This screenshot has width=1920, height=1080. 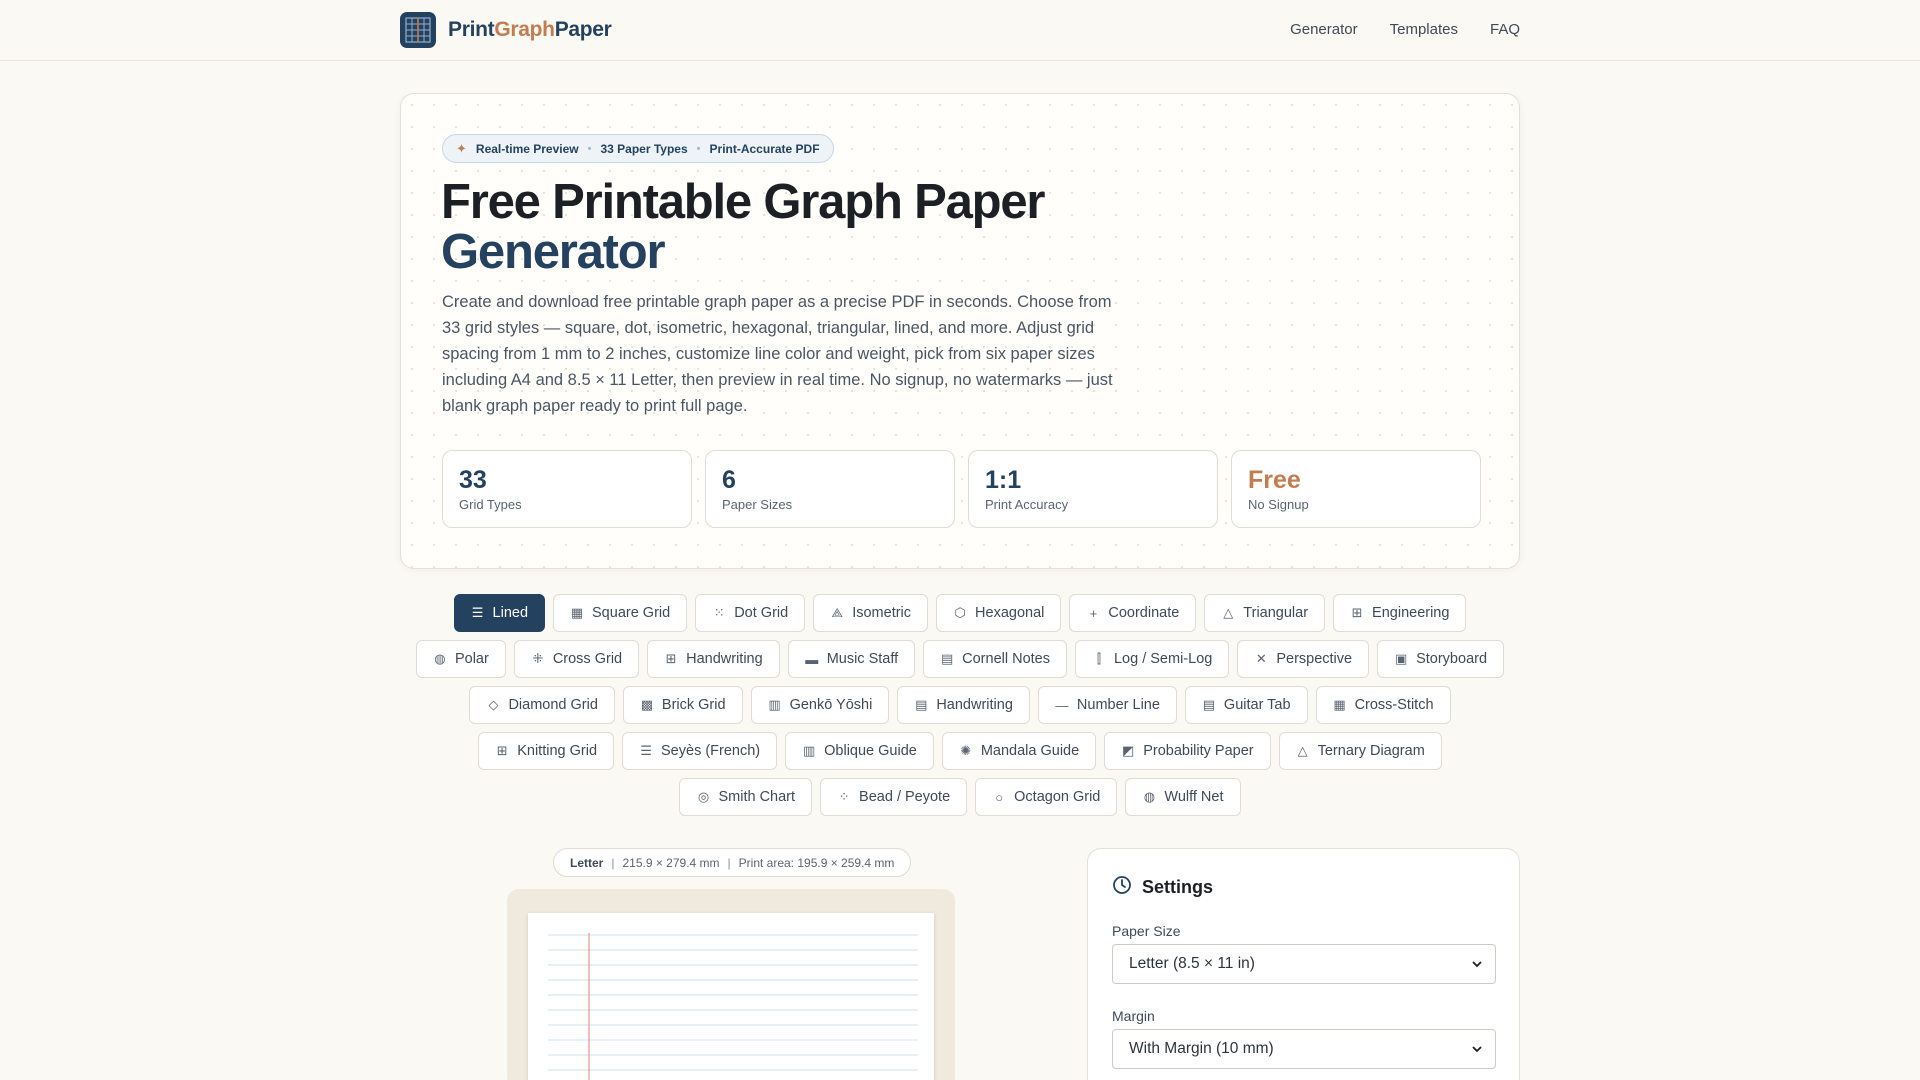 I want to click on paper-size-select: Letter (8.5 × 11 in), so click(x=1304, y=964).